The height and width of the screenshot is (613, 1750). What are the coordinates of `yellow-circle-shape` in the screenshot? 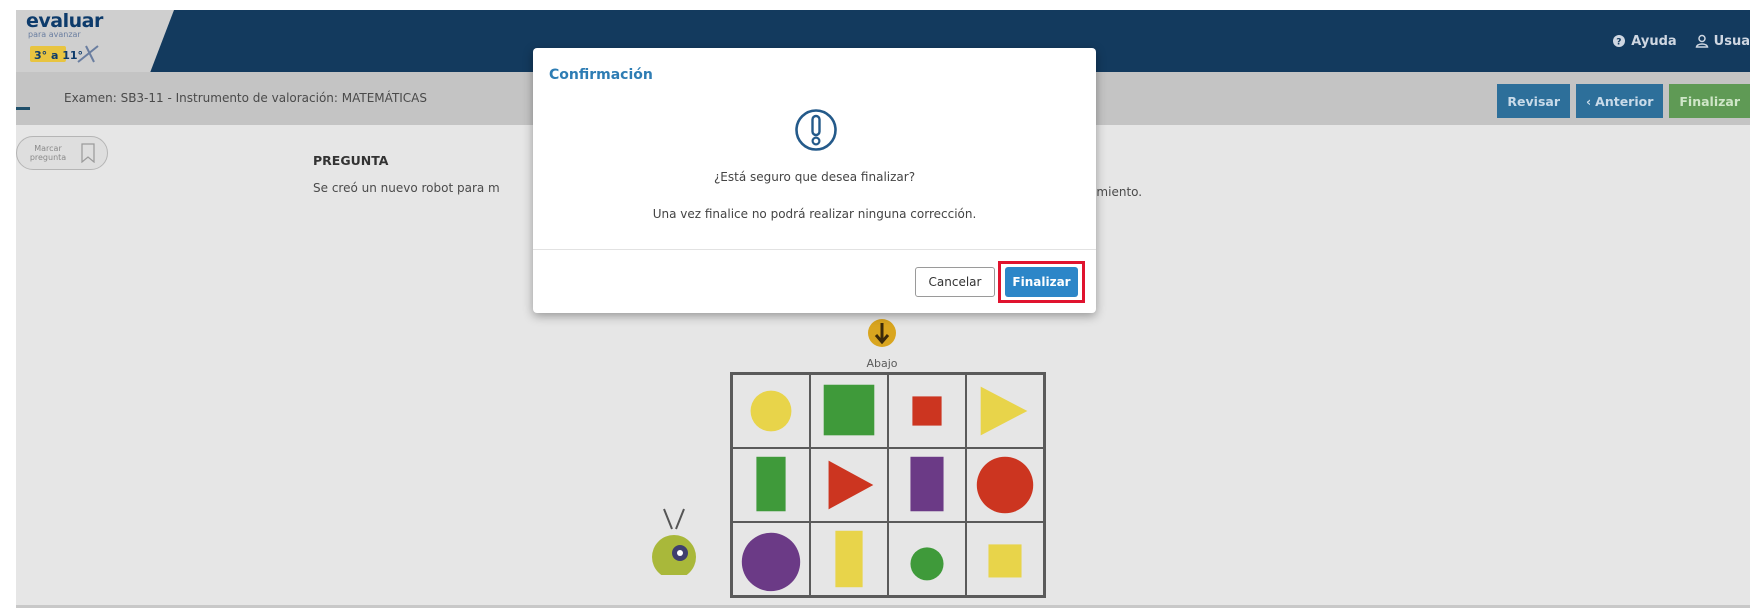 It's located at (771, 411).